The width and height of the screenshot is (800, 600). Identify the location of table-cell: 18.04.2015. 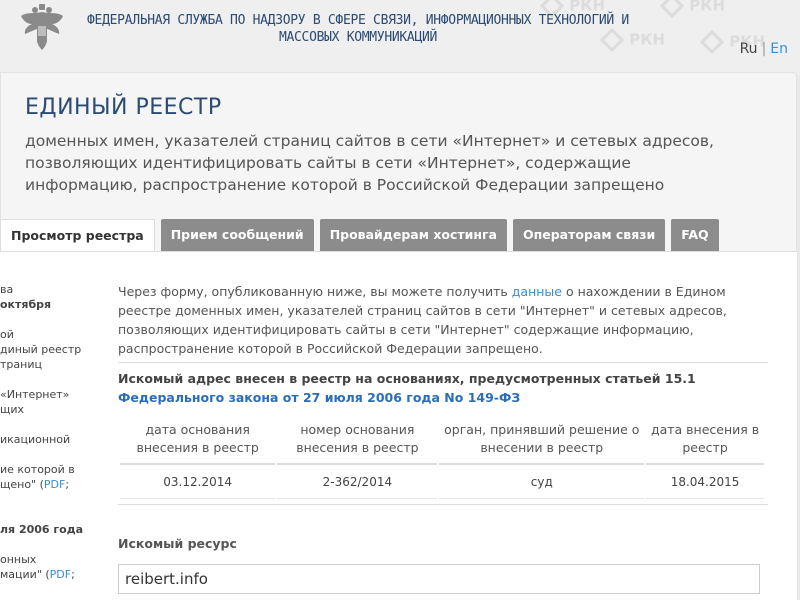
(705, 483).